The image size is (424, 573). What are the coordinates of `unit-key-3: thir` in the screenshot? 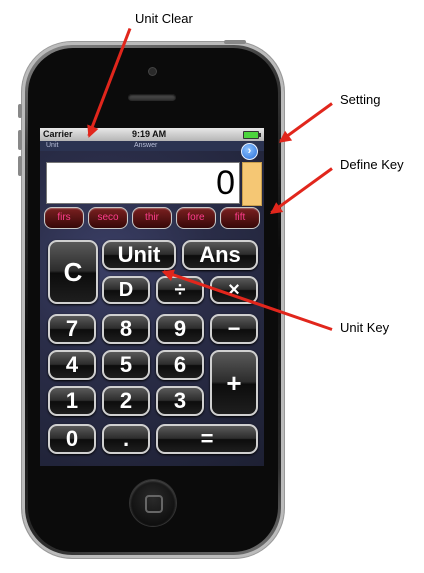 It's located at (152, 218).